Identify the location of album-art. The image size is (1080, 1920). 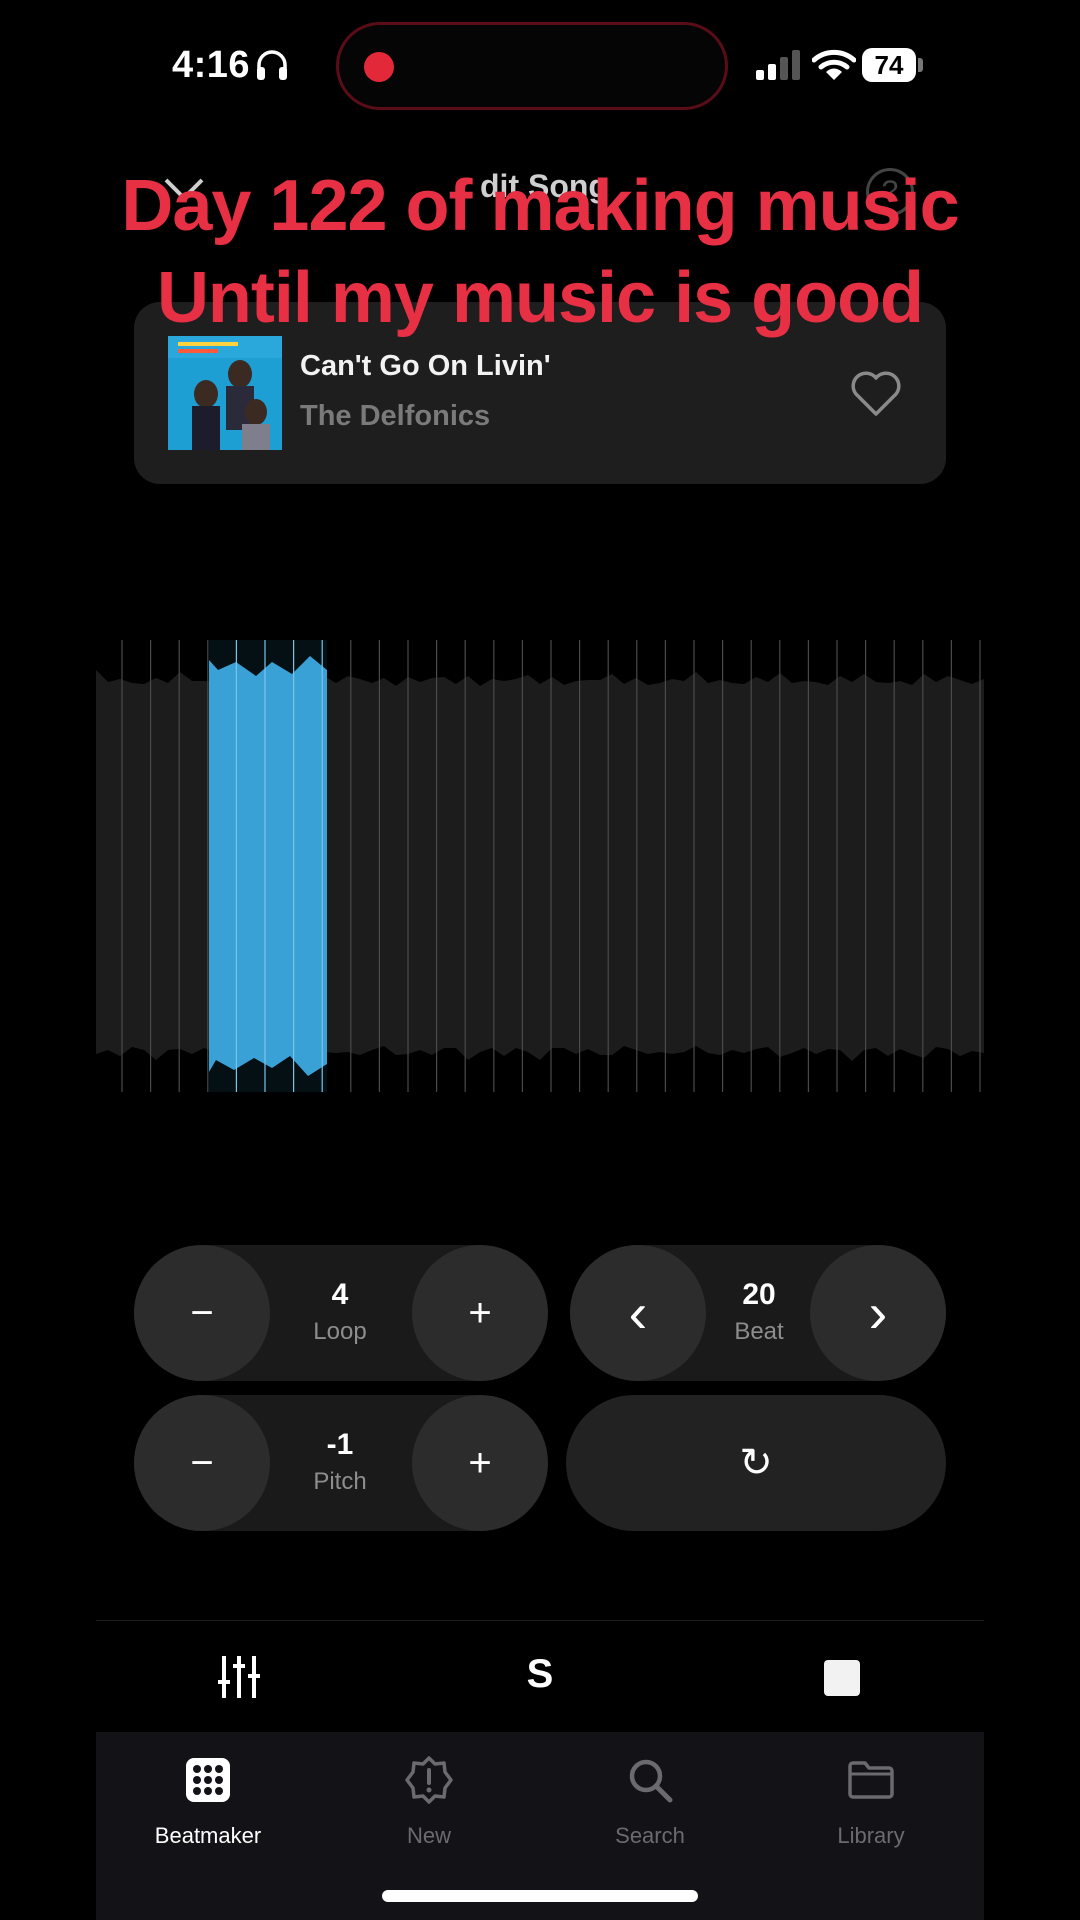
(225, 393).